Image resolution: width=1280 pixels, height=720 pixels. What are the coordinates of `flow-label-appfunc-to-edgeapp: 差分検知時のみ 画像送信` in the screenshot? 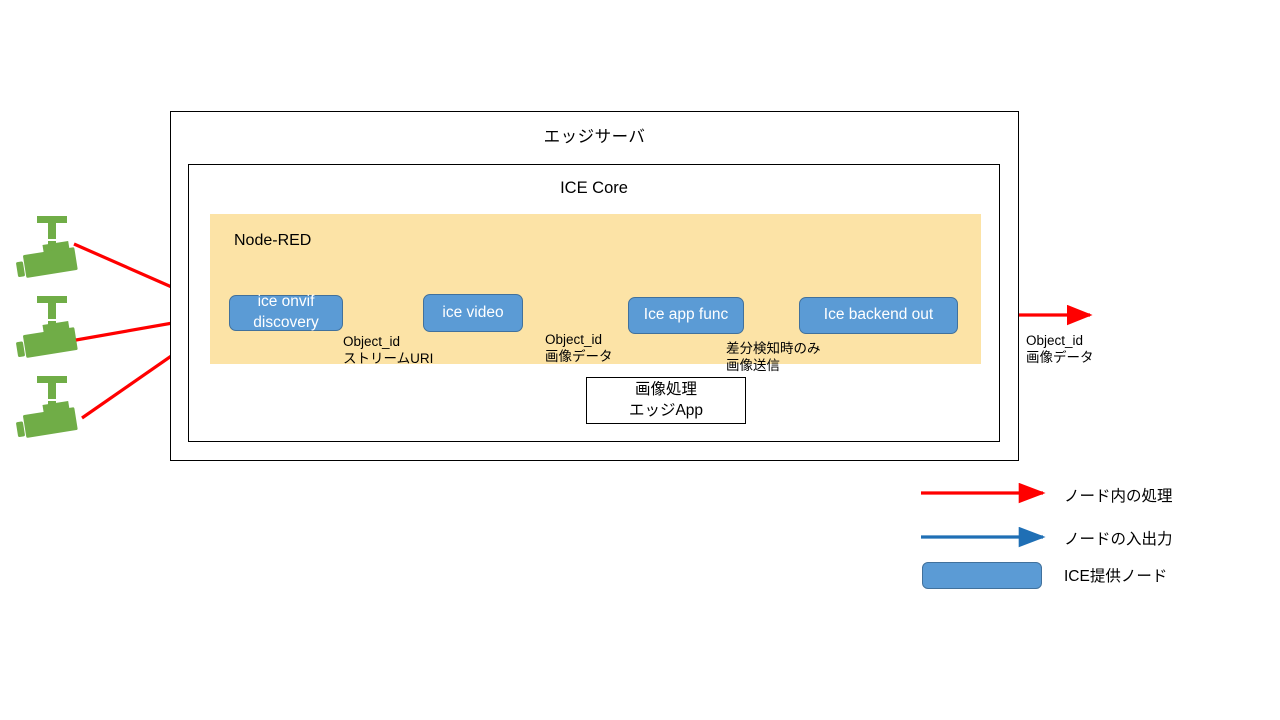 It's located at (773, 357).